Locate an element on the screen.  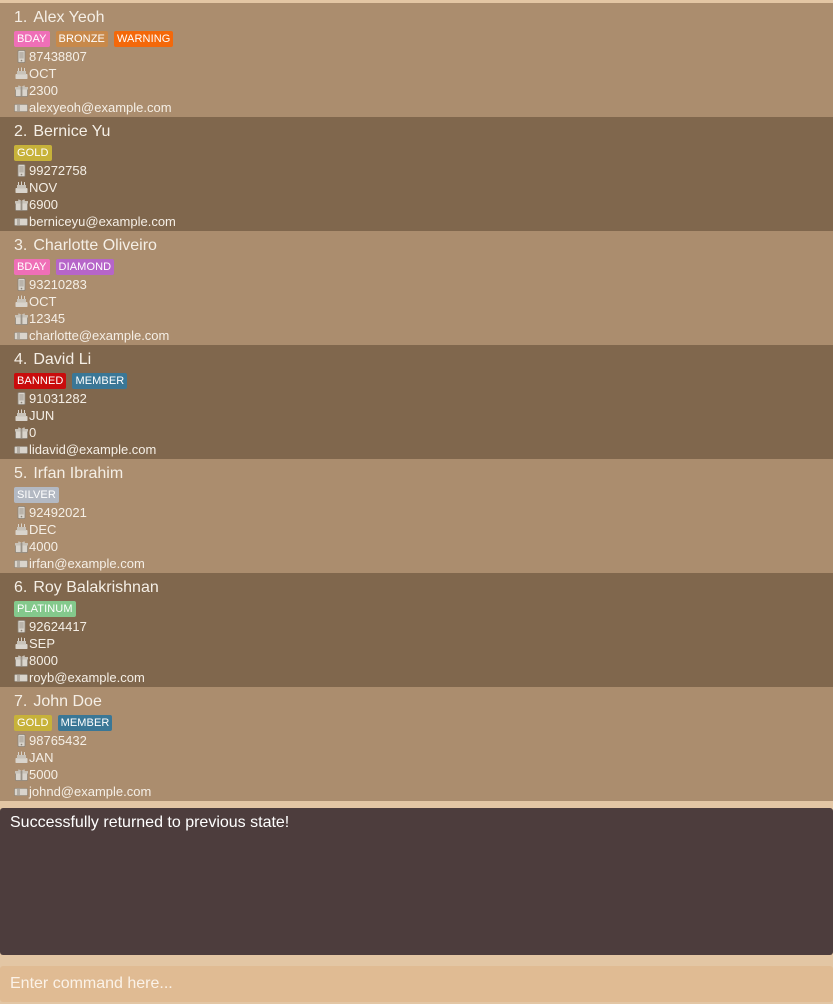
person-birthday: DEC is located at coordinates (43, 529).